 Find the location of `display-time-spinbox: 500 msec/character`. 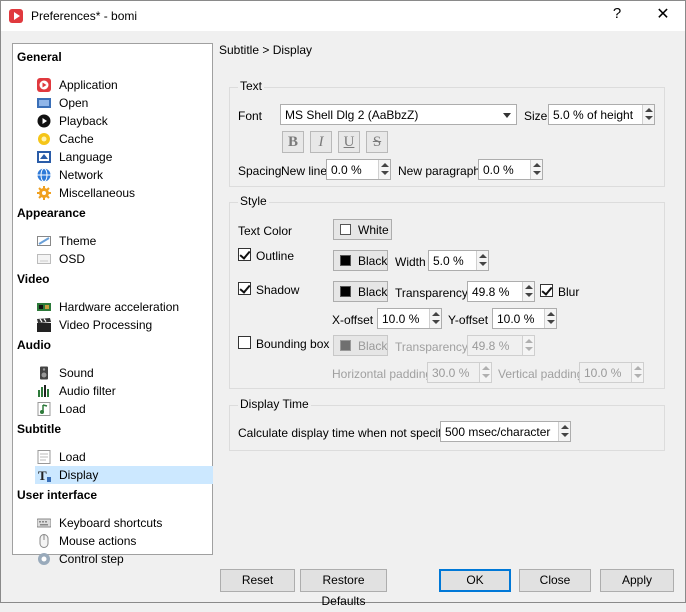

display-time-spinbox: 500 msec/character is located at coordinates (505, 431).